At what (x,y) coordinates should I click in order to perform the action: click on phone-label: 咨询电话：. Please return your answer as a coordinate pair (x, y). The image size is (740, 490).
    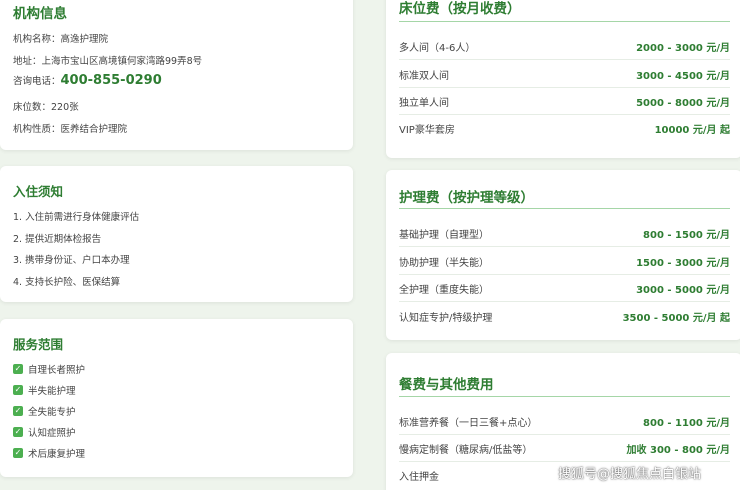
    Looking at the image, I should click on (37, 81).